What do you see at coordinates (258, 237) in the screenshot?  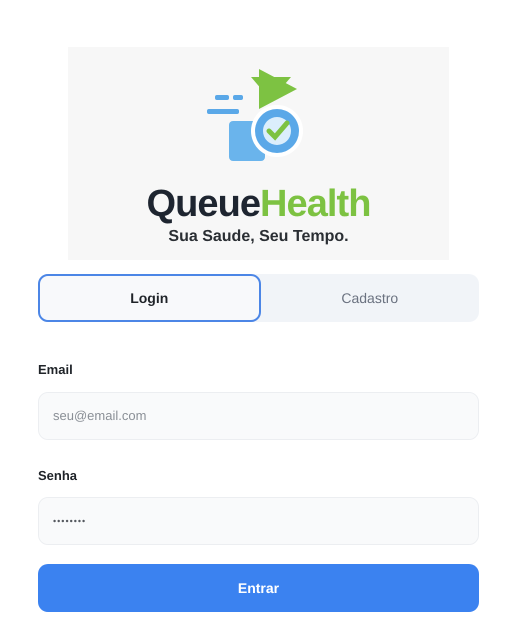 I see `tagline: Sua Saude, Seu Tempo.` at bounding box center [258, 237].